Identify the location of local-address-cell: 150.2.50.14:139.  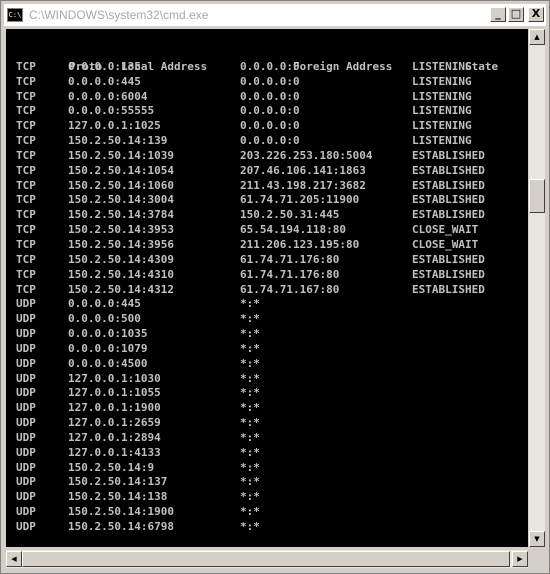
(118, 141).